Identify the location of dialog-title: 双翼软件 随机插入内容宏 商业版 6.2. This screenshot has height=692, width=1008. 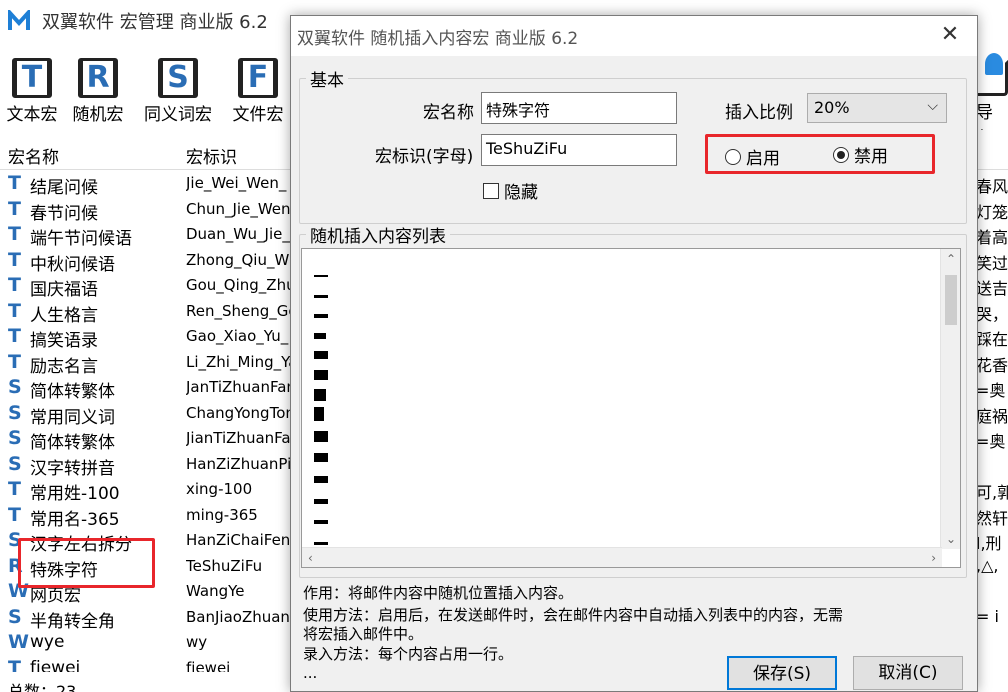
(438, 38).